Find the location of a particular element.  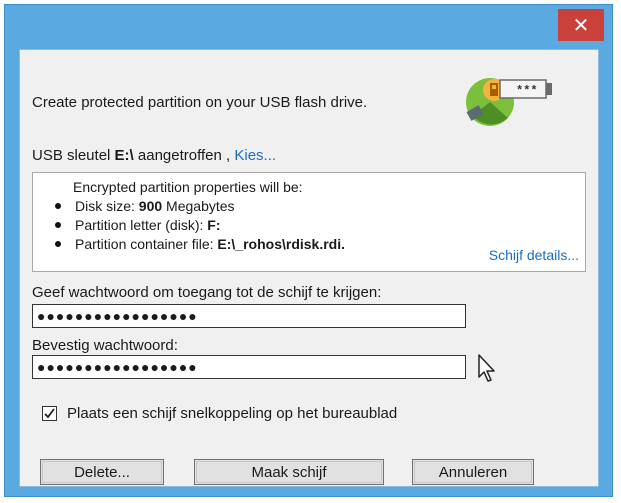

title-bar: ✕ is located at coordinates (308, 27).